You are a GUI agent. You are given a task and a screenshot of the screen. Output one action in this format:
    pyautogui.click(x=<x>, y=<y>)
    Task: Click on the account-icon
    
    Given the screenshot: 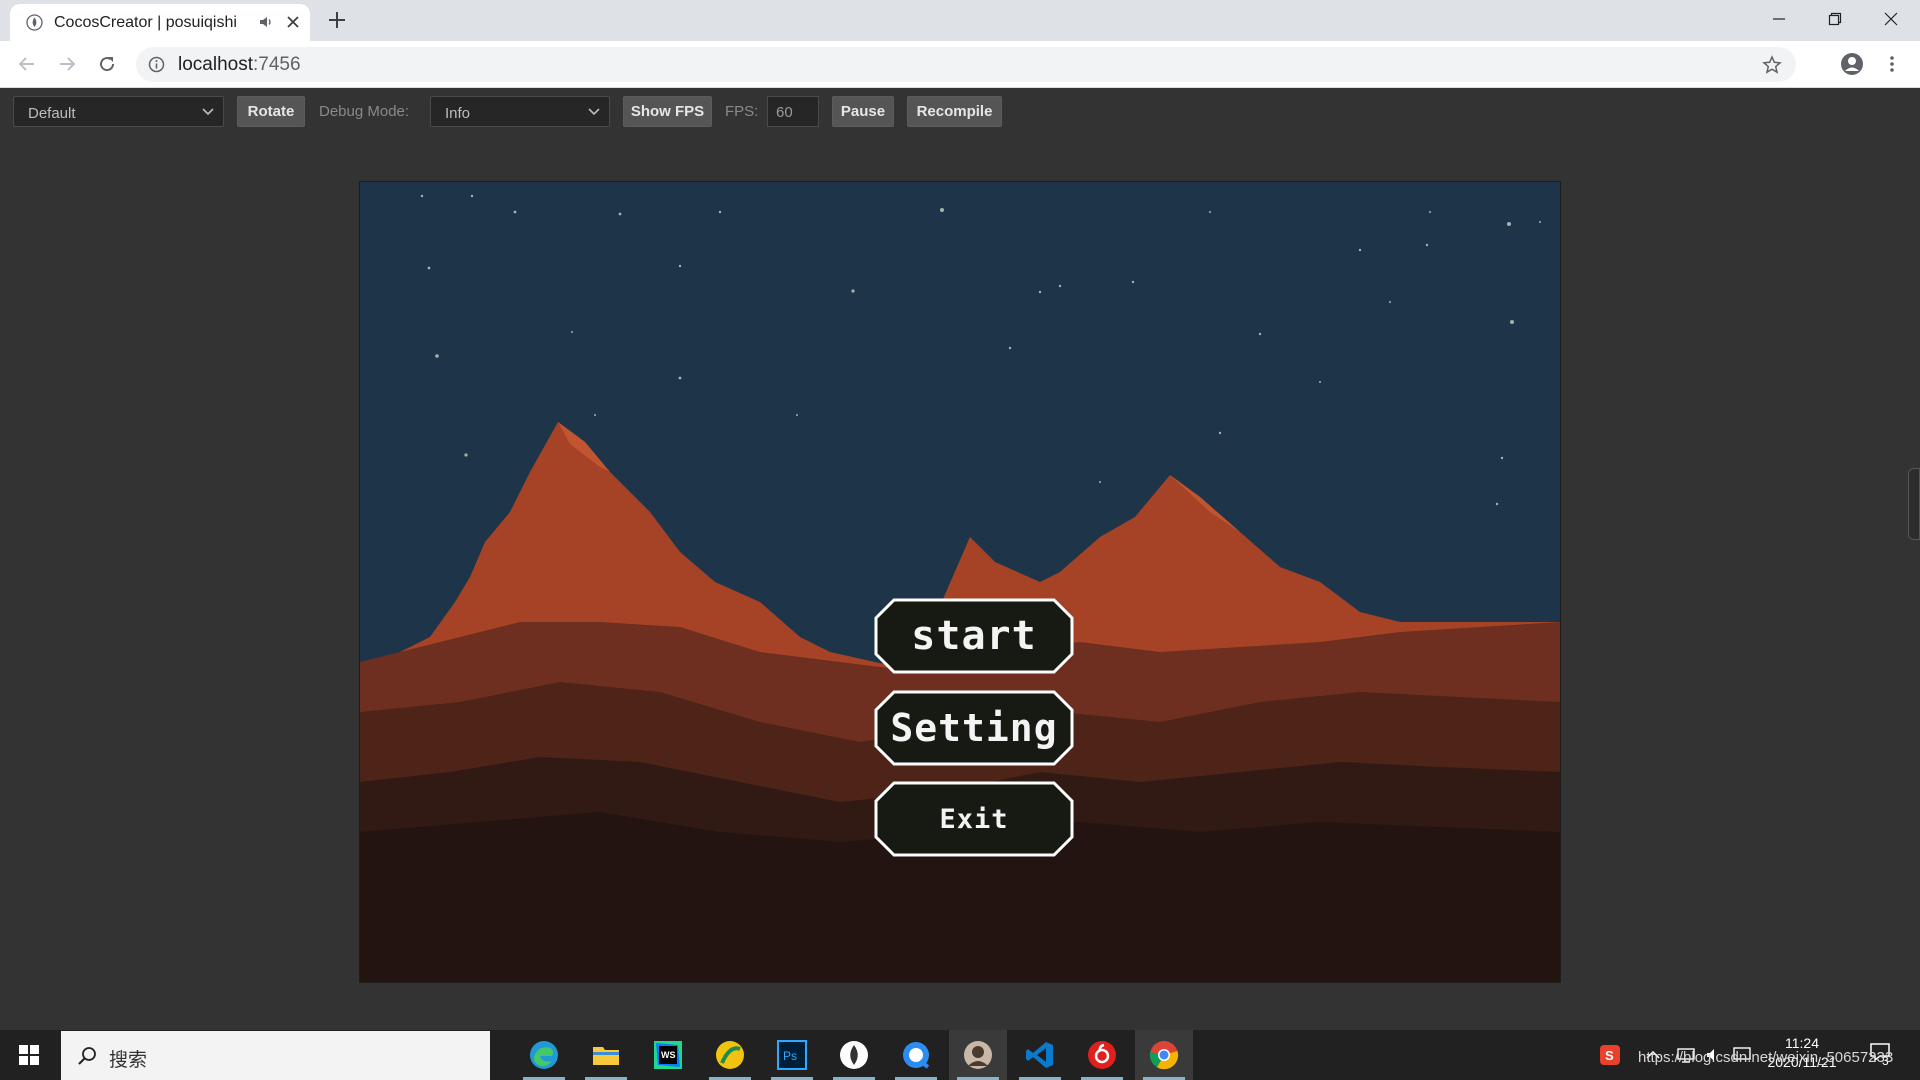 What is the action you would take?
    pyautogui.click(x=1852, y=64)
    